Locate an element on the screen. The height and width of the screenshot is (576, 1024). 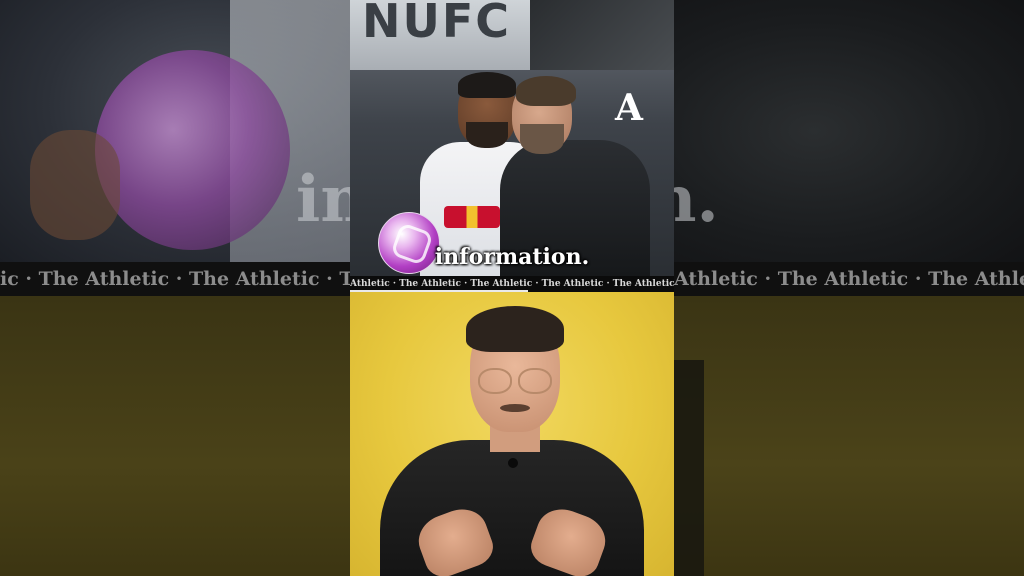
coach-beard is located at coordinates (542, 139).